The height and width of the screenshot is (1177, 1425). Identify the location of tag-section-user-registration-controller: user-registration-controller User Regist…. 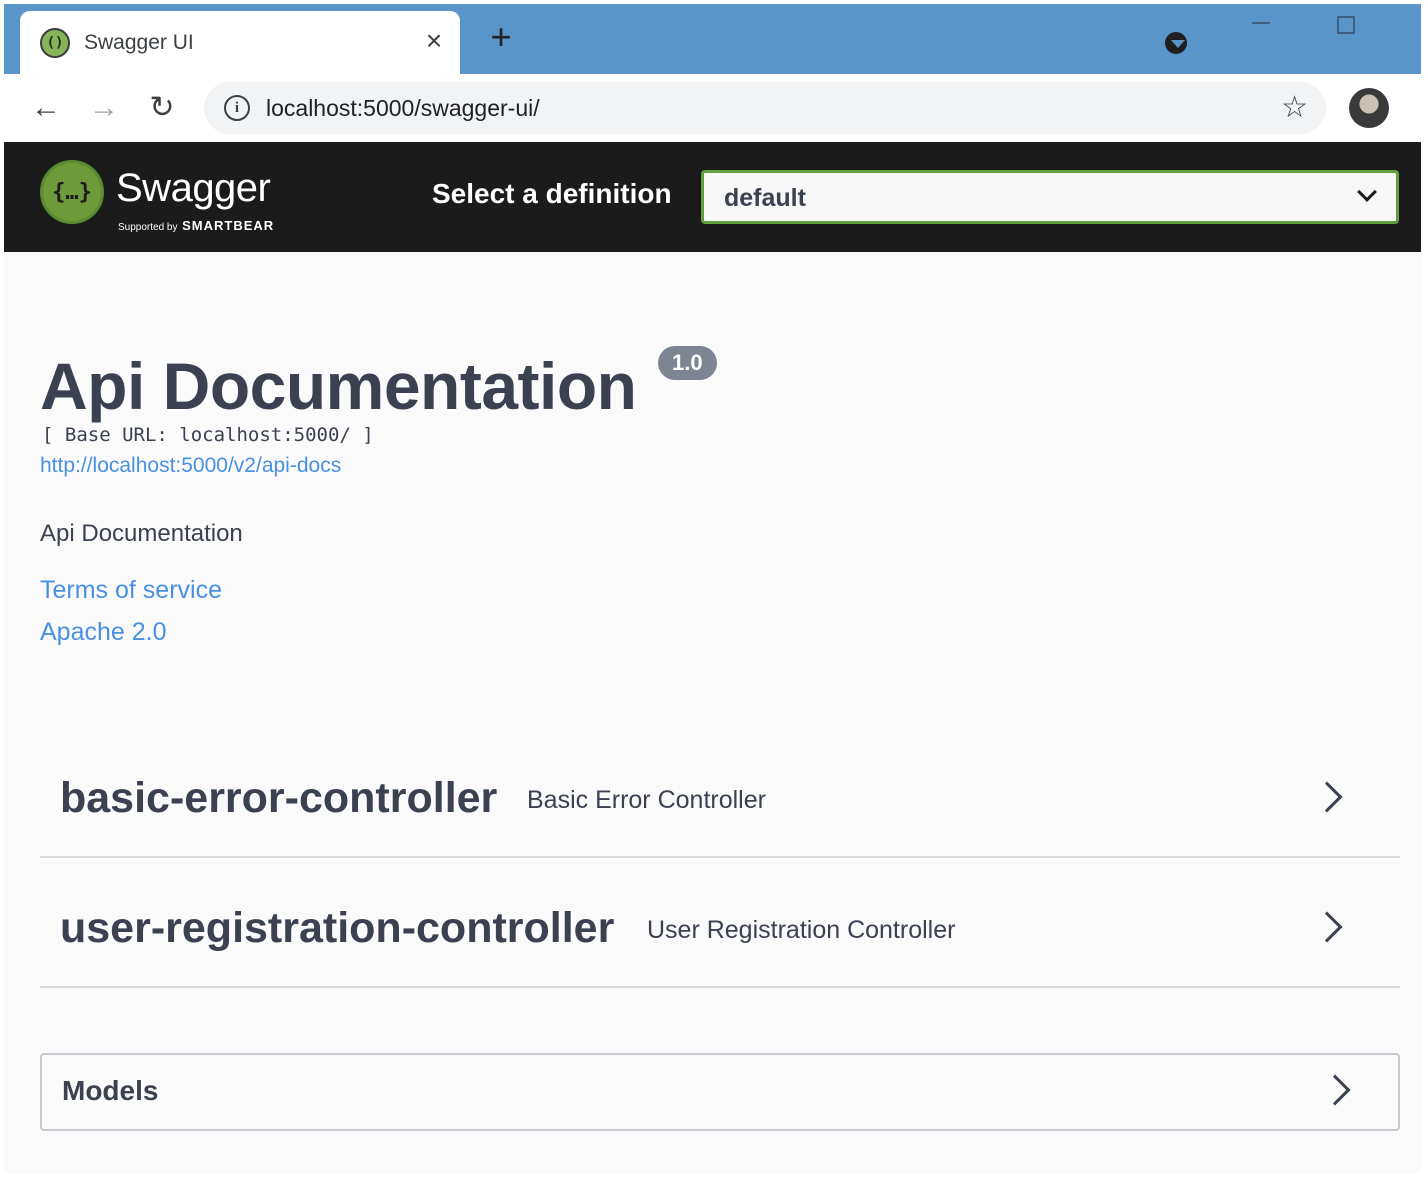
(720, 933).